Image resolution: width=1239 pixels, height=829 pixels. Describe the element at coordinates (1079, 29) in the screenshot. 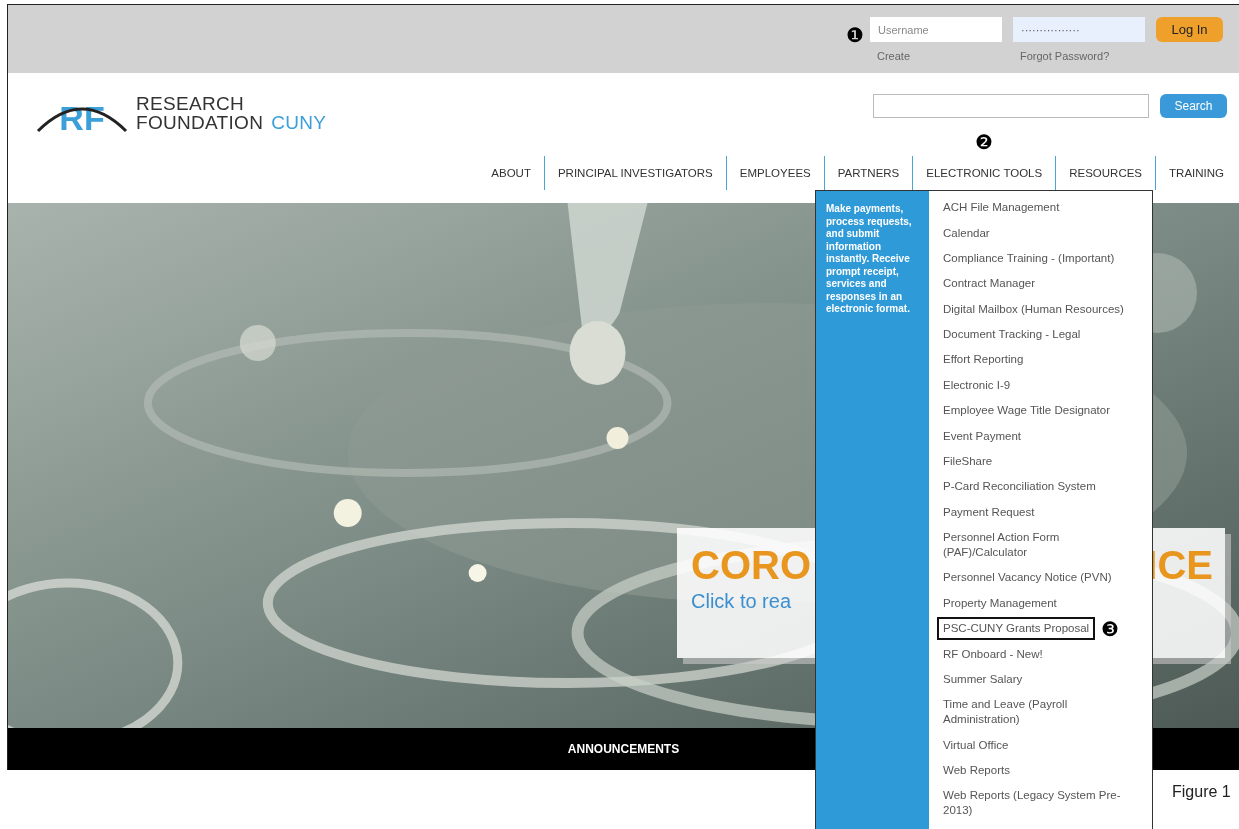

I see `password-field: ················` at that location.